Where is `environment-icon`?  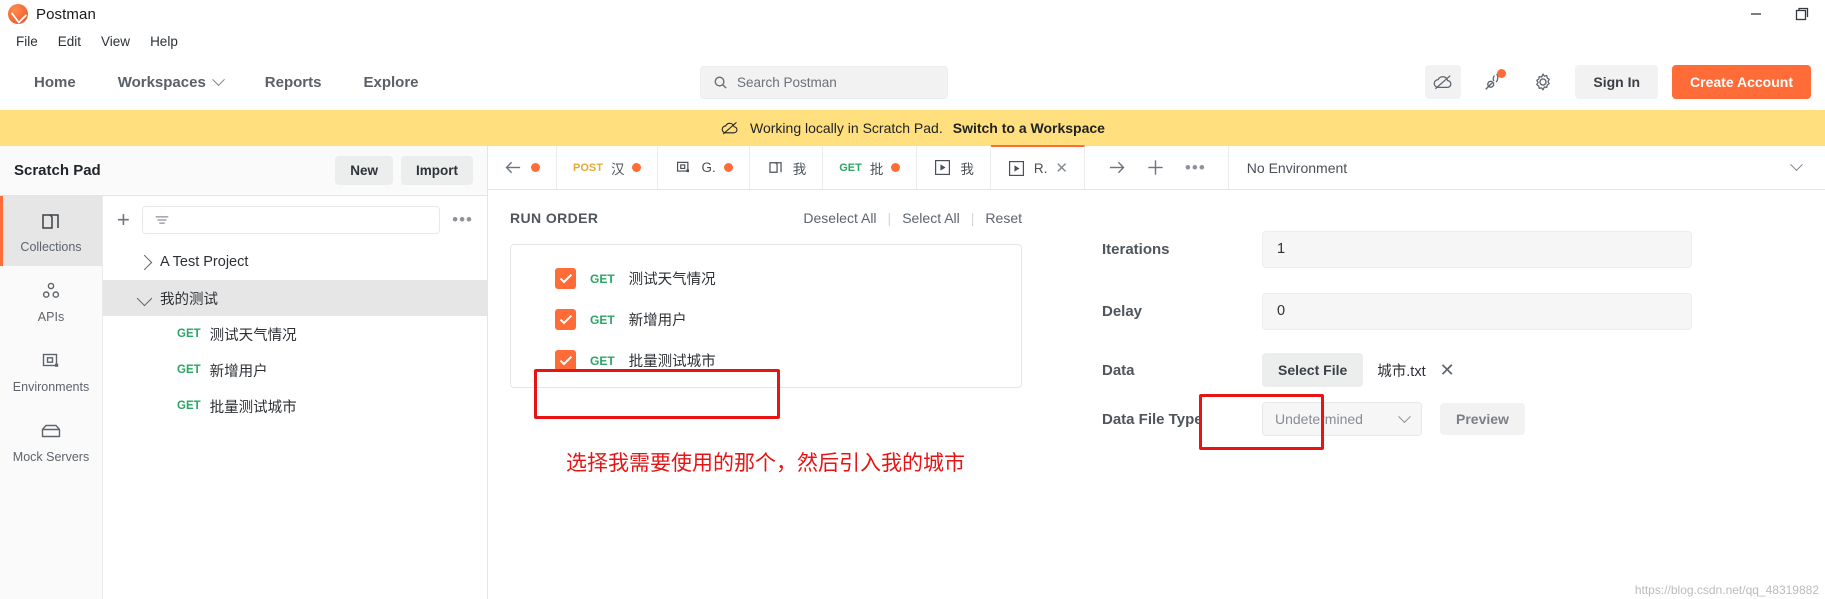 environment-icon is located at coordinates (683, 167).